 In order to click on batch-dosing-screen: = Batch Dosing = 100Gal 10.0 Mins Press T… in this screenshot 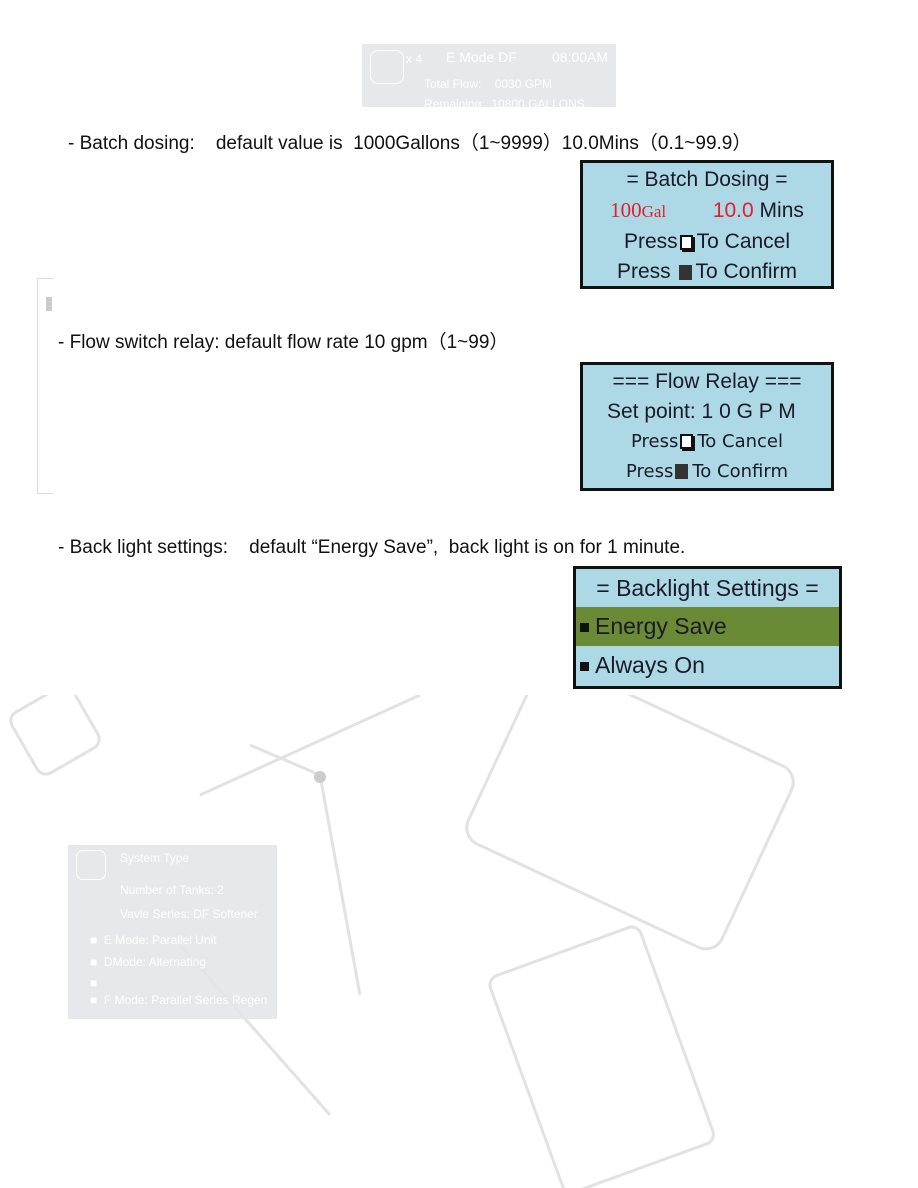, I will do `click(707, 224)`.